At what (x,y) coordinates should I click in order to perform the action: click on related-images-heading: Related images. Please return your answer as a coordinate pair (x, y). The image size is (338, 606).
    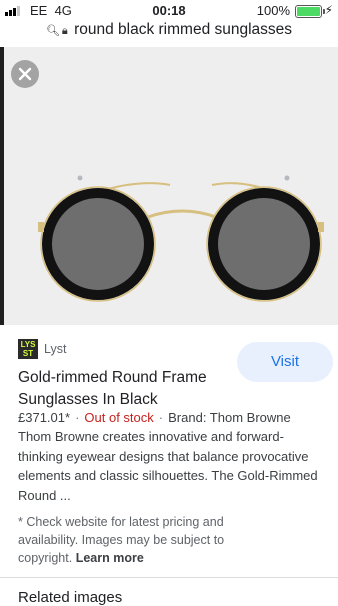
    Looking at the image, I should click on (70, 597).